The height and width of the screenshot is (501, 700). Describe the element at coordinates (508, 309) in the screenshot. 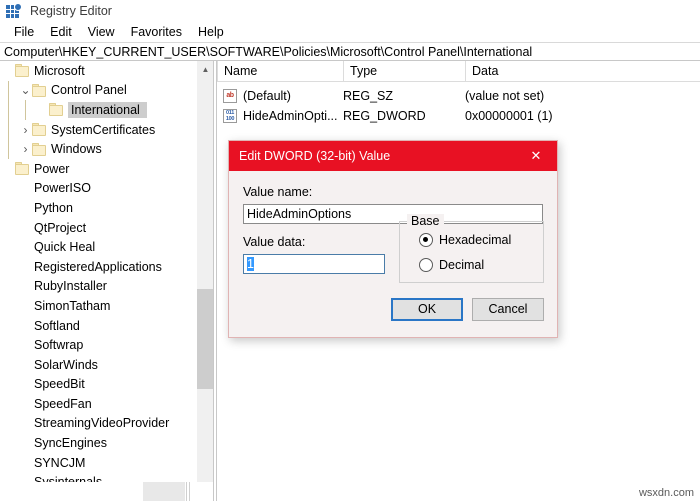

I see `cancel-button: Cancel` at that location.